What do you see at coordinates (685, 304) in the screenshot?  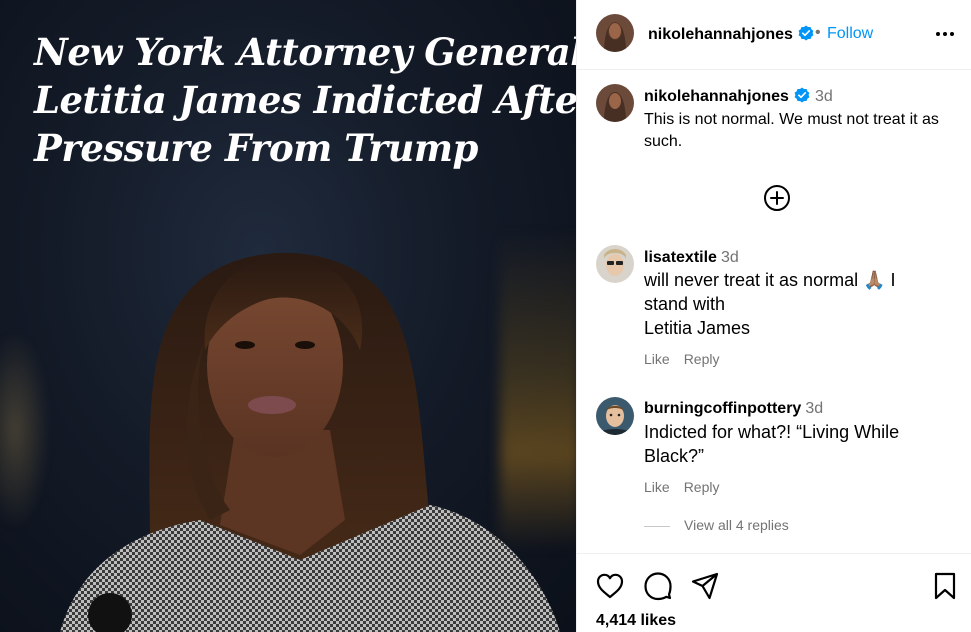 I see `comment-line: stand with` at bounding box center [685, 304].